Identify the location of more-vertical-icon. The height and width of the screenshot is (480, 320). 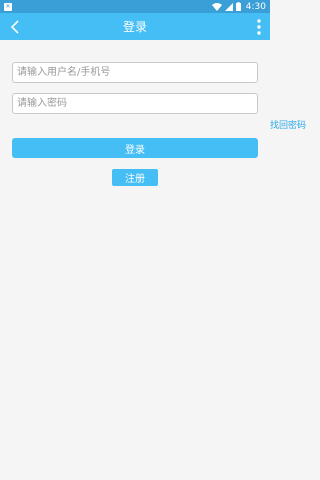
(259, 26).